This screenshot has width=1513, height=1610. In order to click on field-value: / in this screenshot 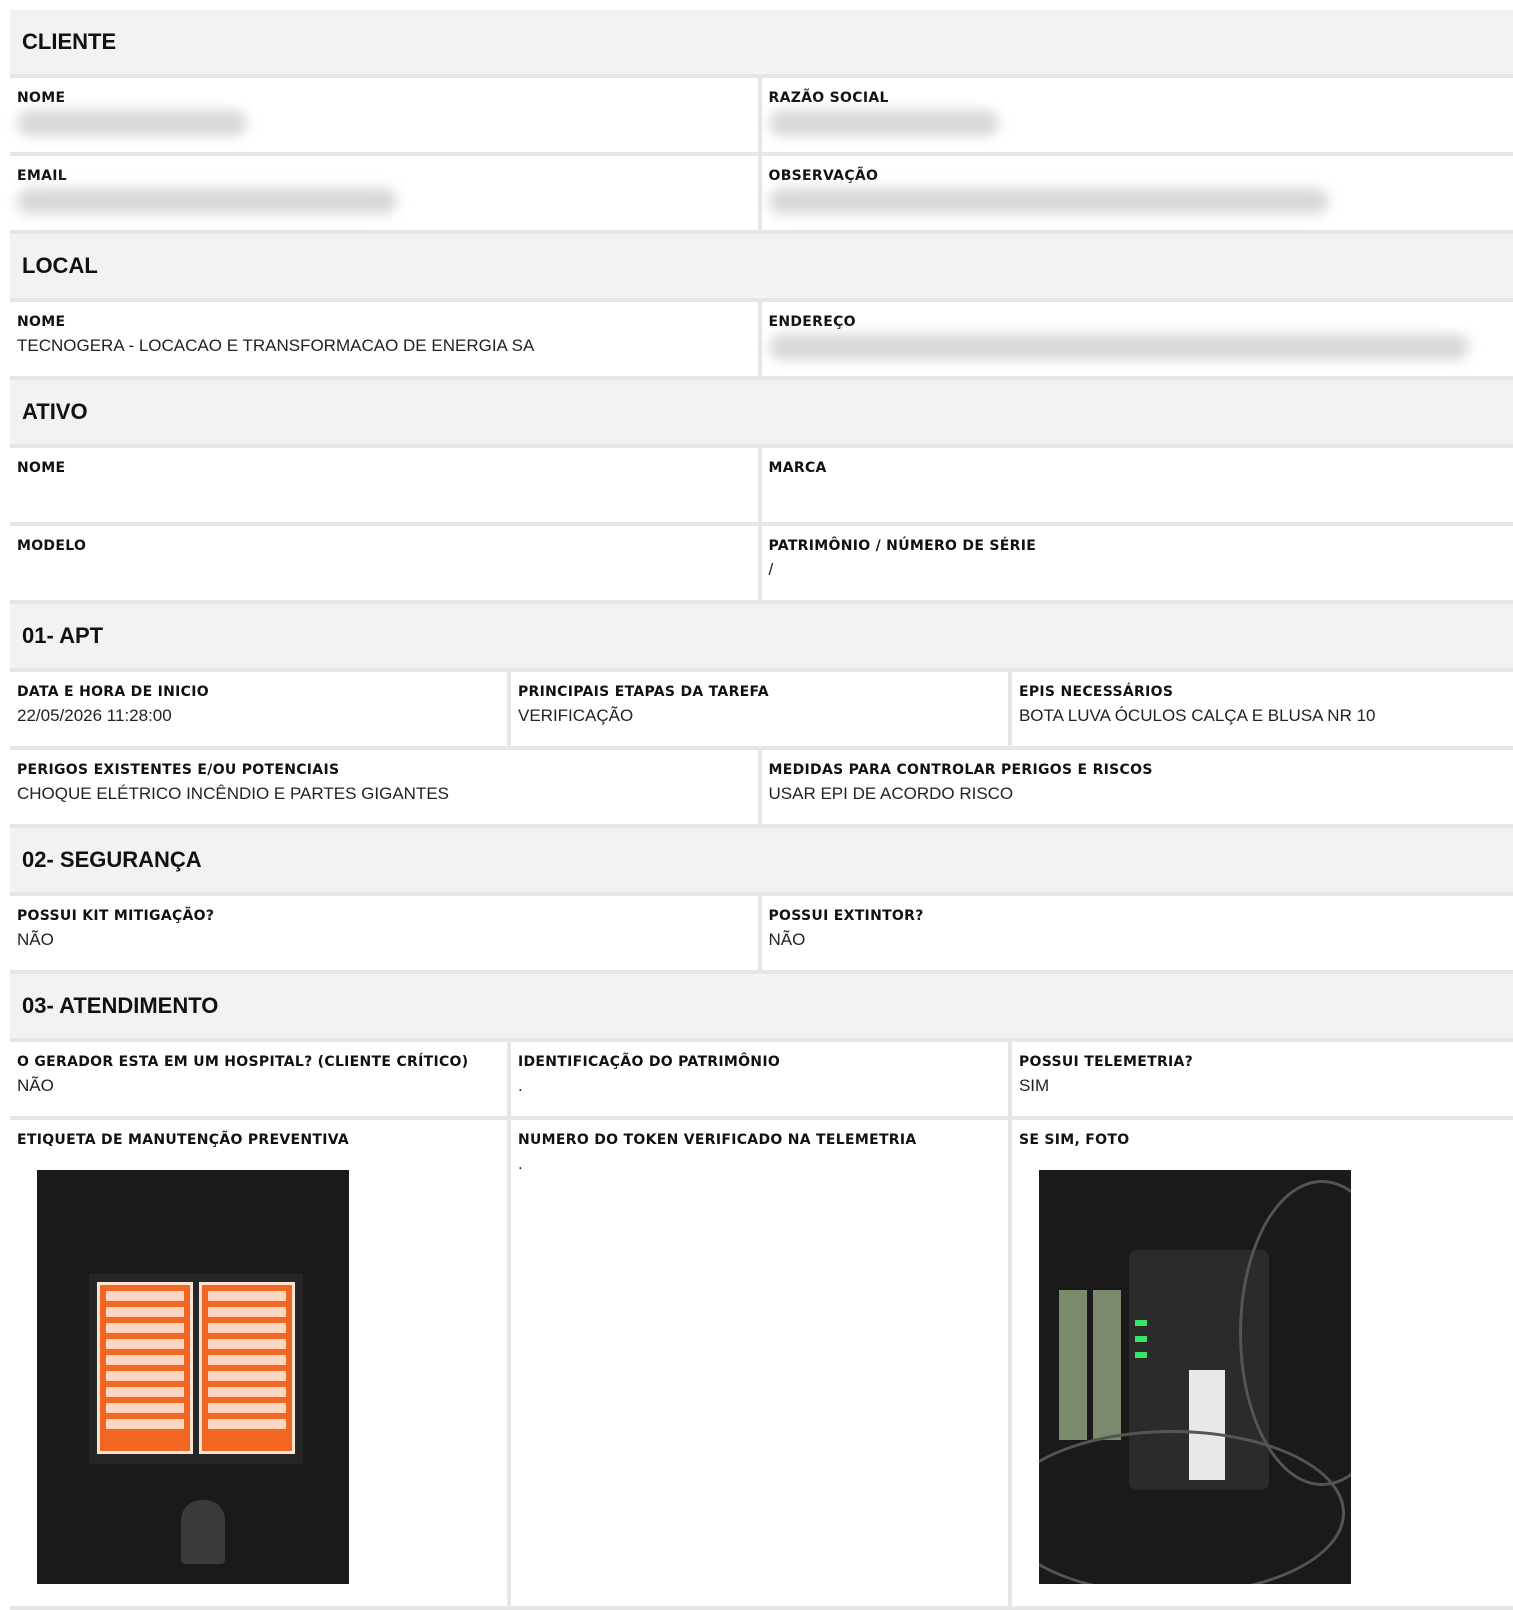, I will do `click(1138, 570)`.